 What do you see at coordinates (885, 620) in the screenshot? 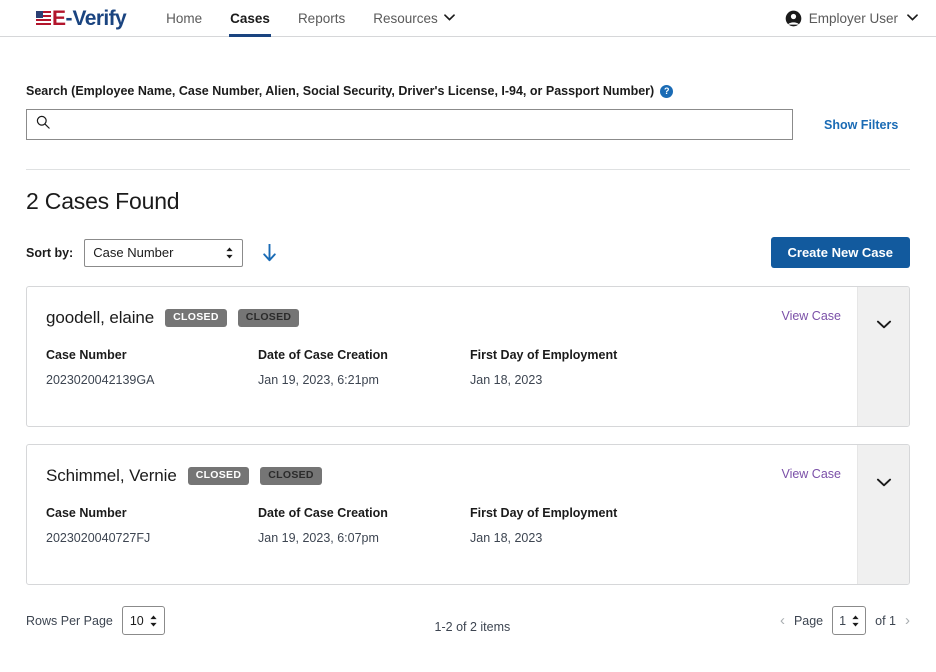
I see `page-total-label: of 1` at bounding box center [885, 620].